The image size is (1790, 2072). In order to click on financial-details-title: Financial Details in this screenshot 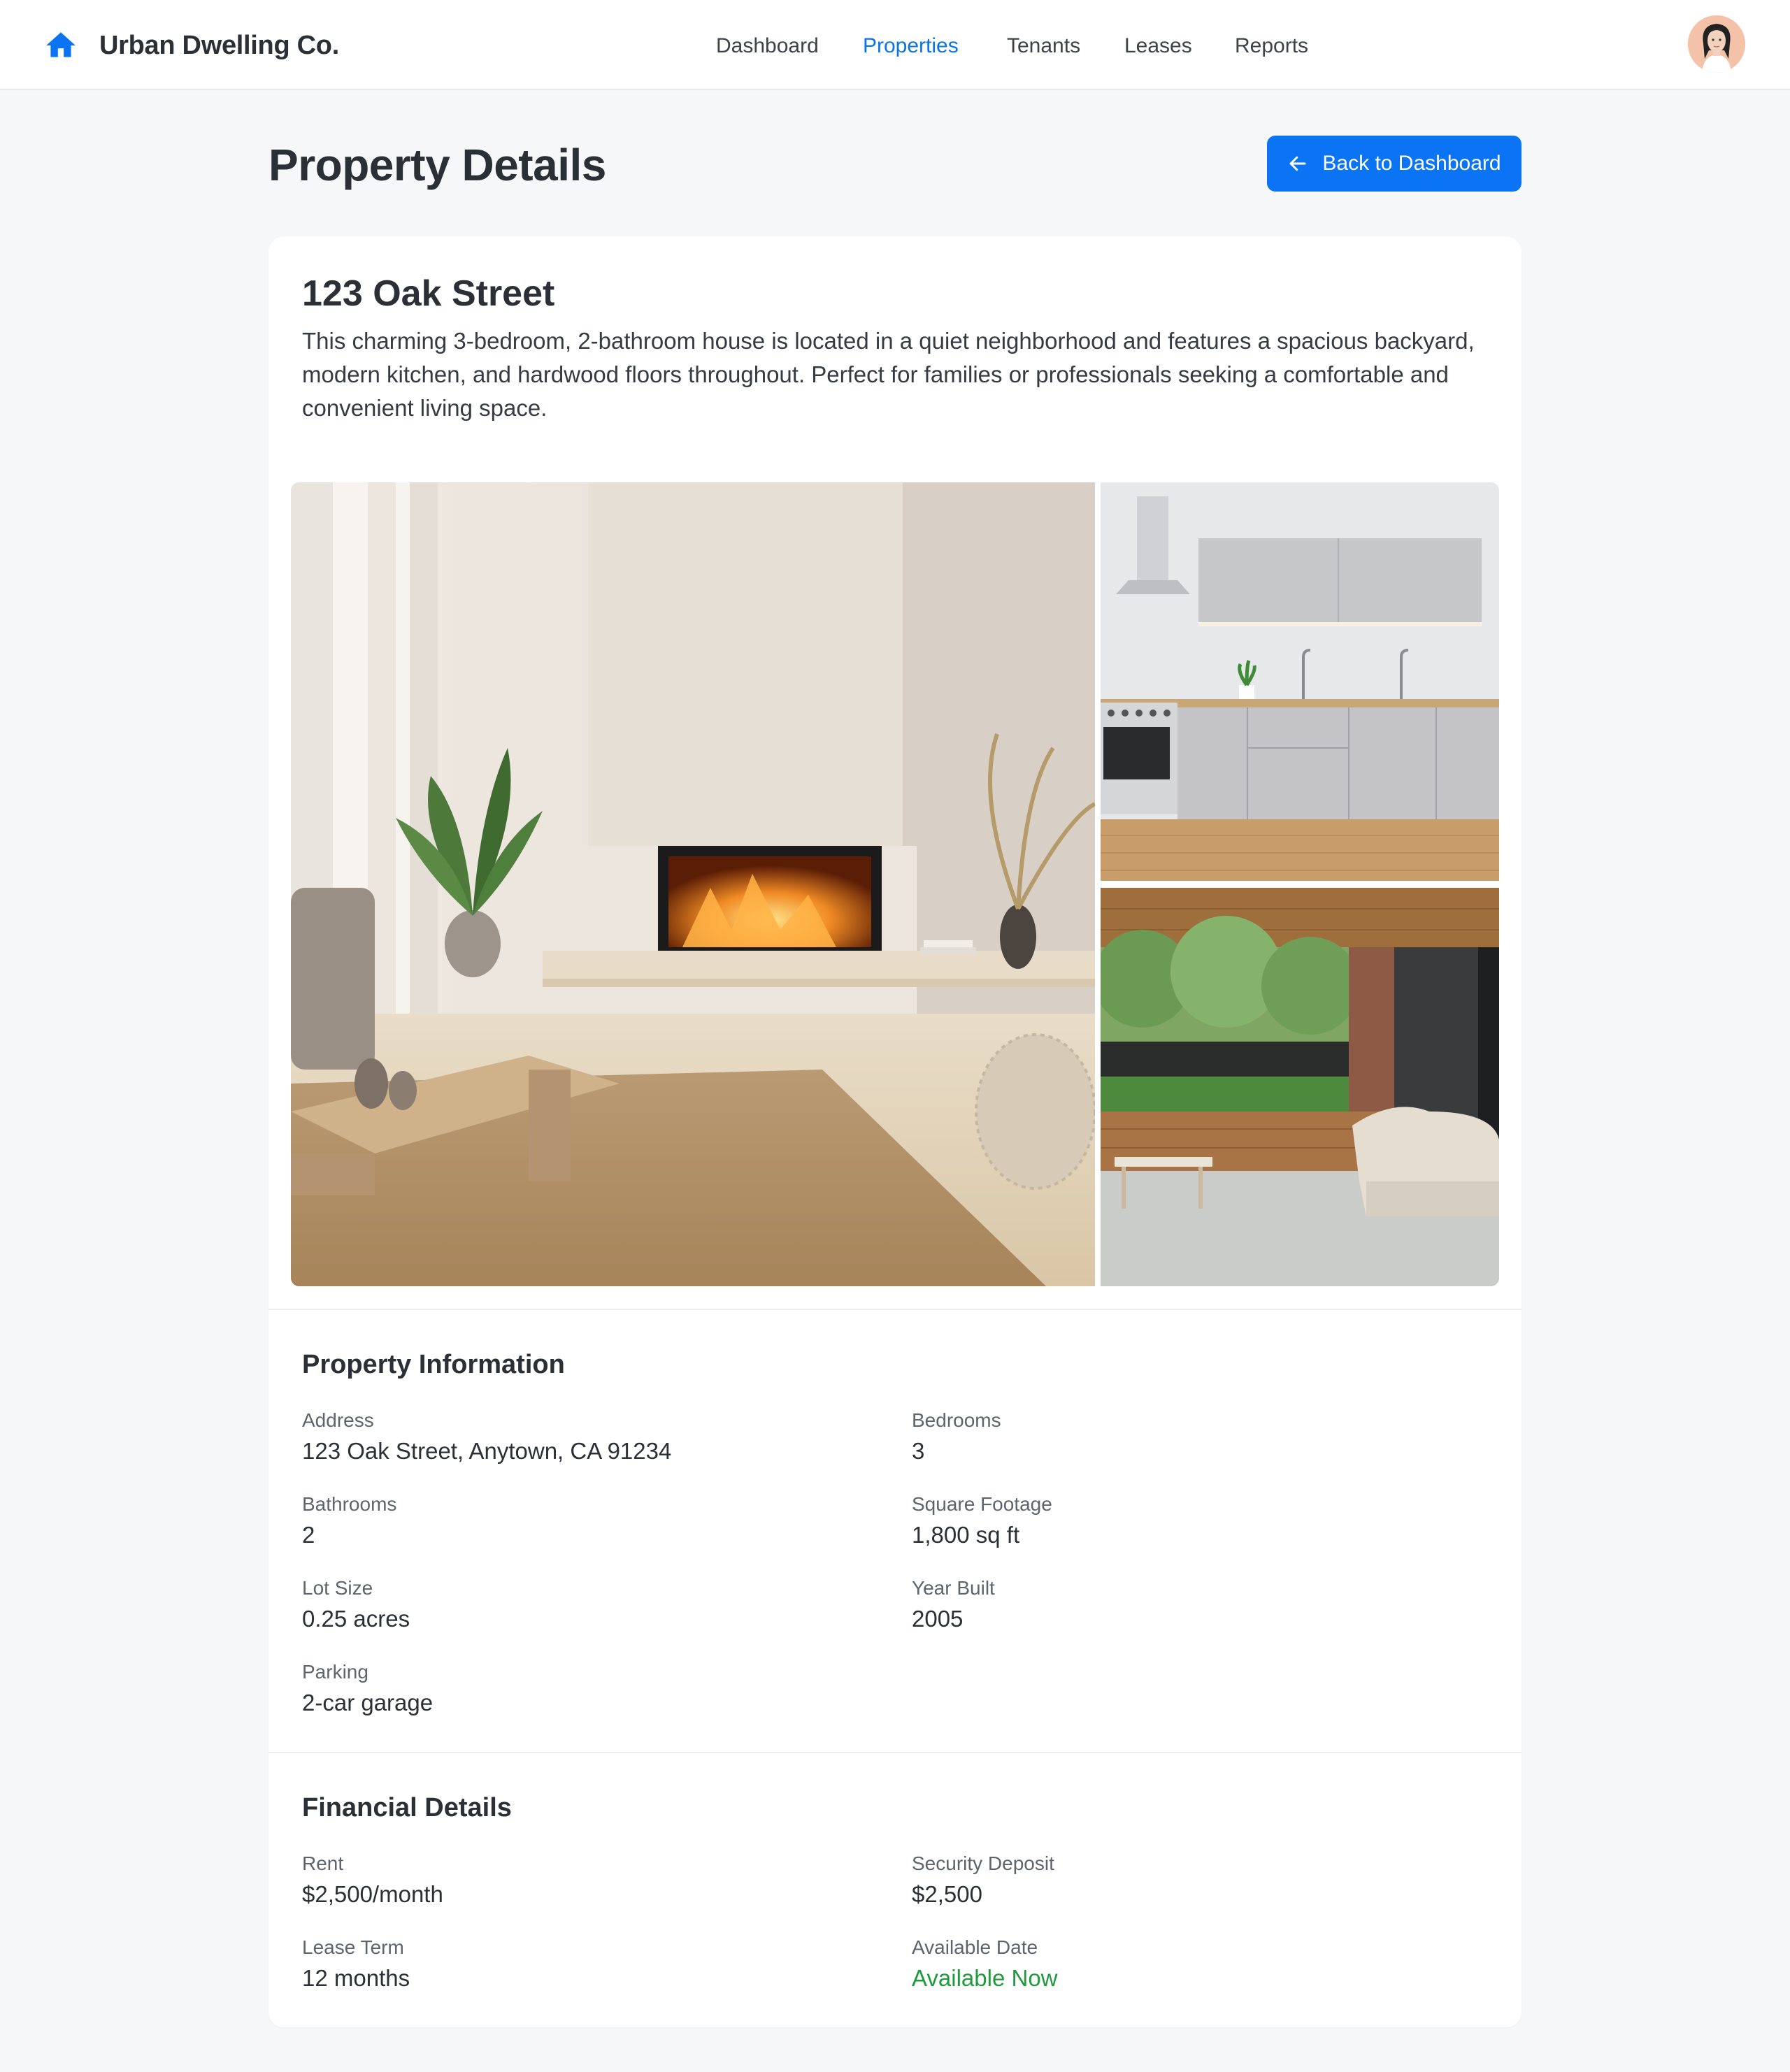, I will do `click(407, 1807)`.